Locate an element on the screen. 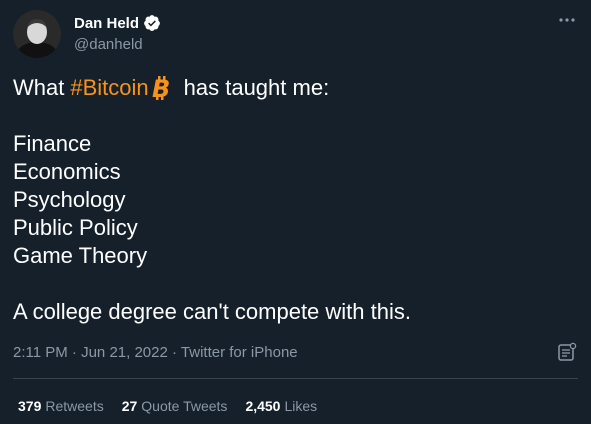  topic-item: Finance is located at coordinates (52, 143).